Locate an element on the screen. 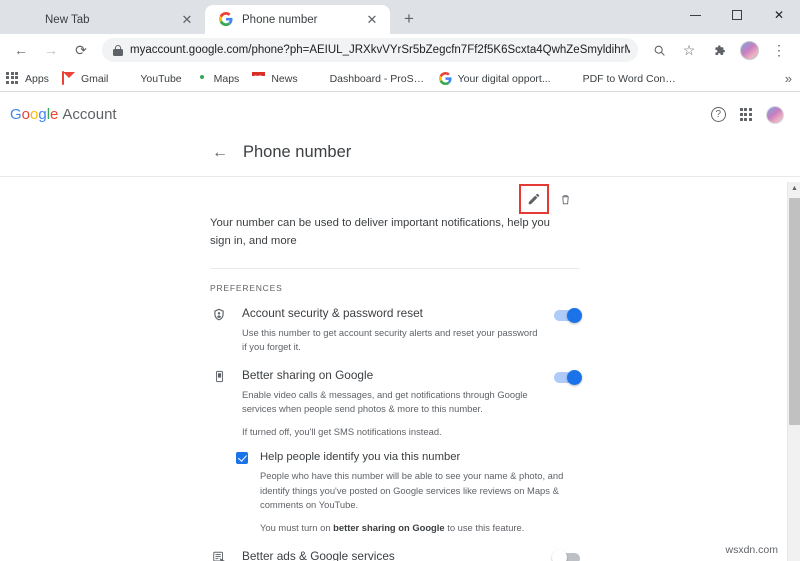 Image resolution: width=800 pixels, height=561 pixels. reload-icon: ⟳ is located at coordinates (81, 50).